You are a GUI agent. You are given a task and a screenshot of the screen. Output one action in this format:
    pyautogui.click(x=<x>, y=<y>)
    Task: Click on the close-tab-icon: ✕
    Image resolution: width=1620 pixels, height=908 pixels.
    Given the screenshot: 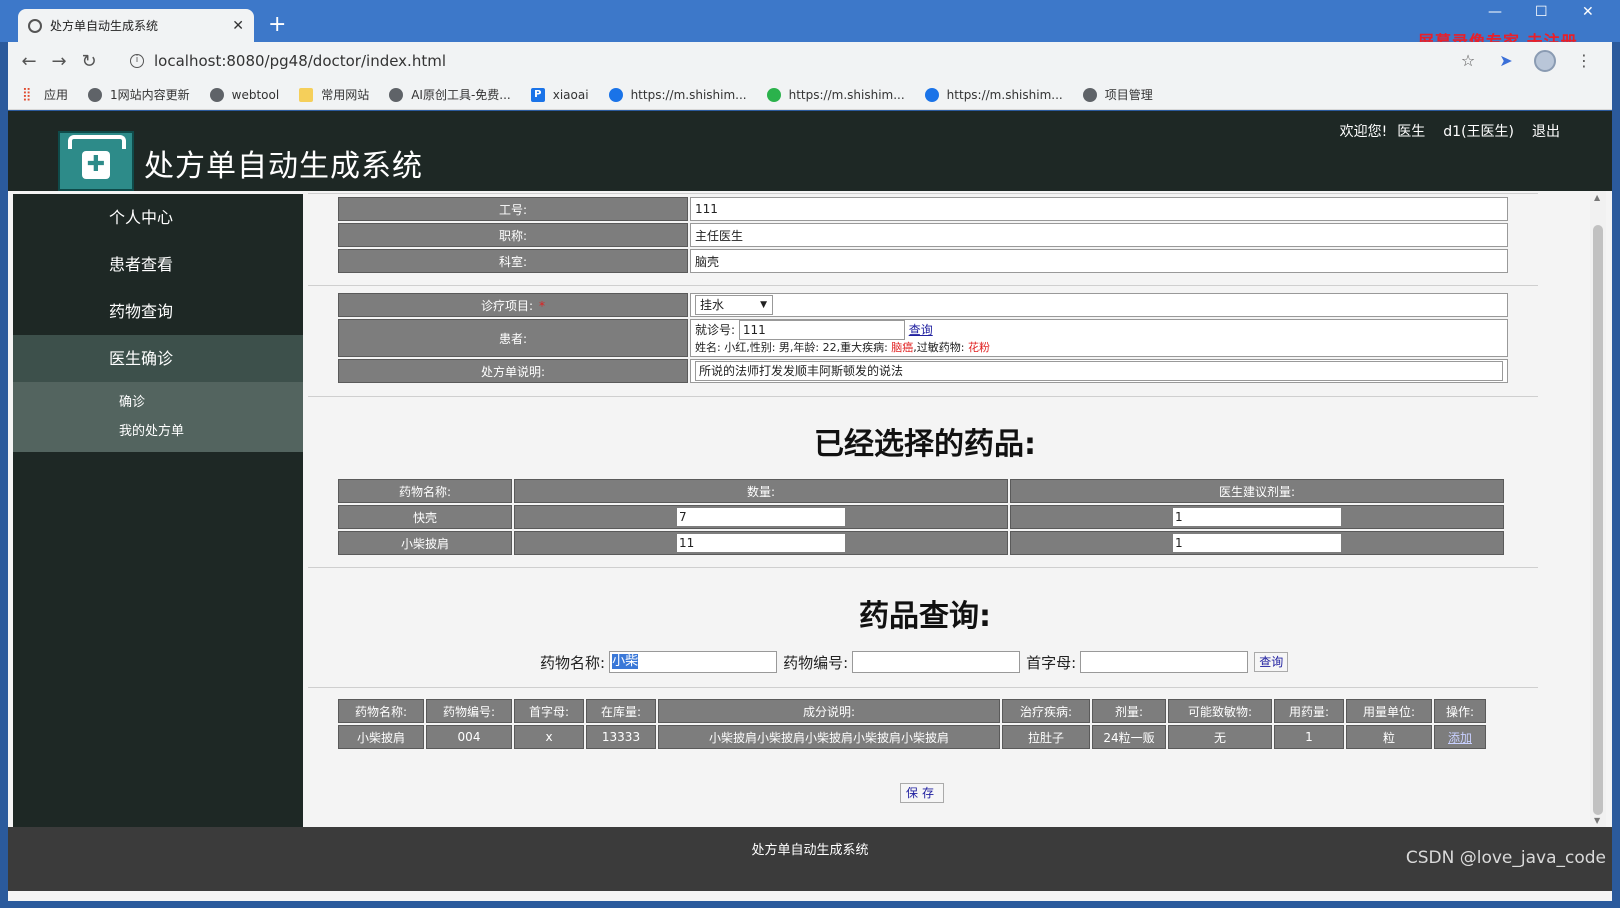 What is the action you would take?
    pyautogui.click(x=238, y=26)
    